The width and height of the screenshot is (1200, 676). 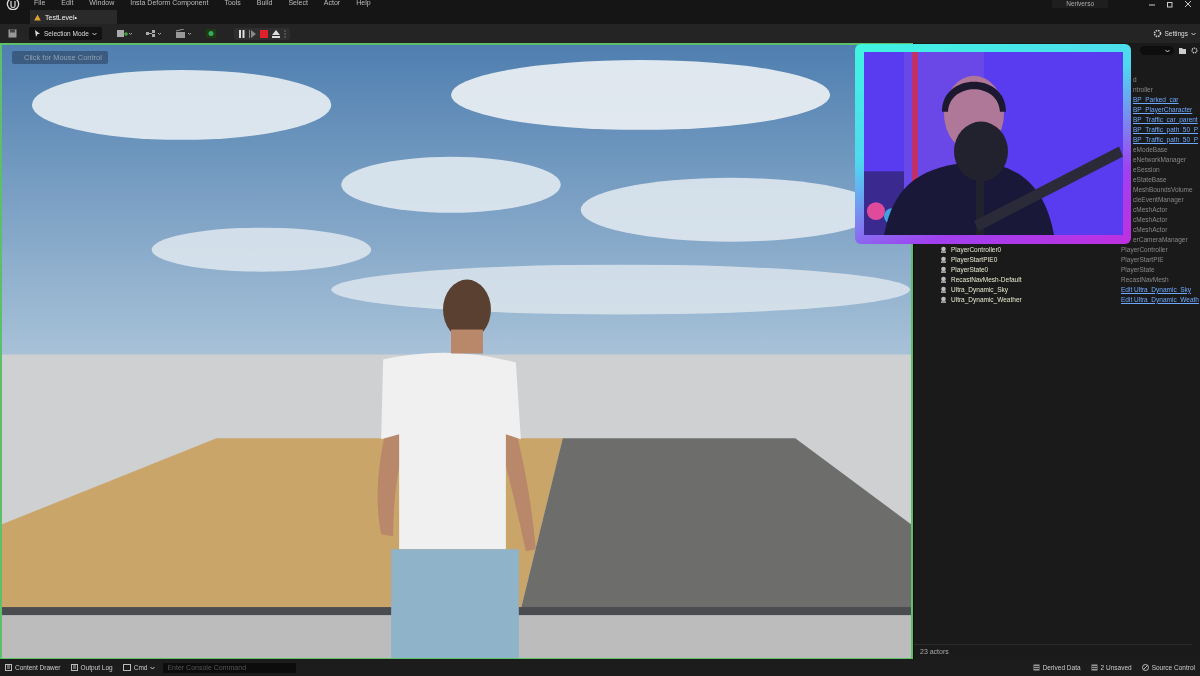 What do you see at coordinates (12, 33) in the screenshot?
I see `save-icon` at bounding box center [12, 33].